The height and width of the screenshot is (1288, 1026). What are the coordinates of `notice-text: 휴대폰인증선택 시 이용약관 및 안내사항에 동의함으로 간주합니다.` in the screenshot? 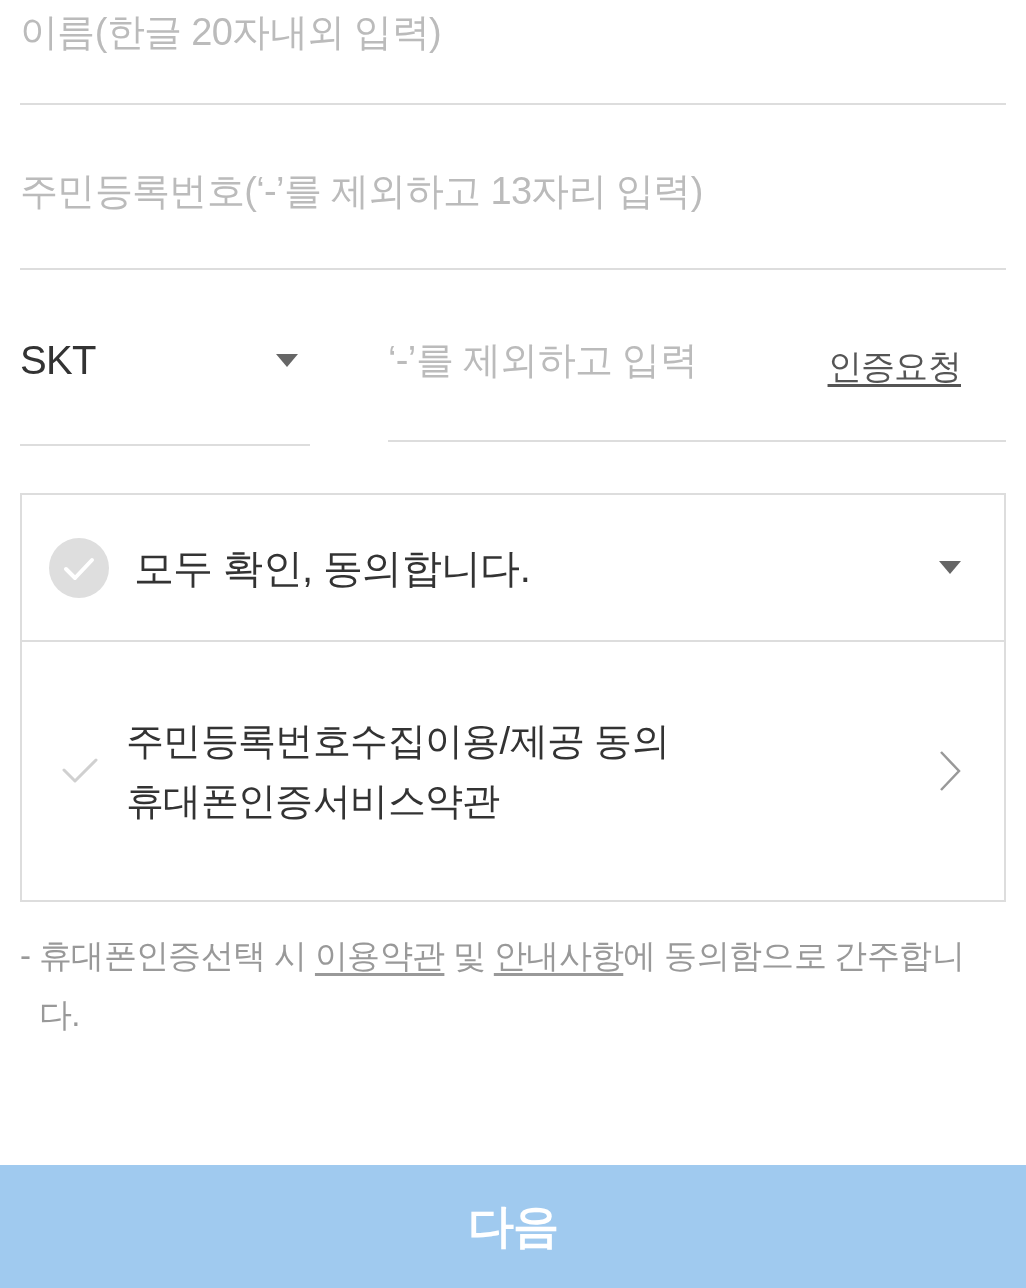 It's located at (501, 985).